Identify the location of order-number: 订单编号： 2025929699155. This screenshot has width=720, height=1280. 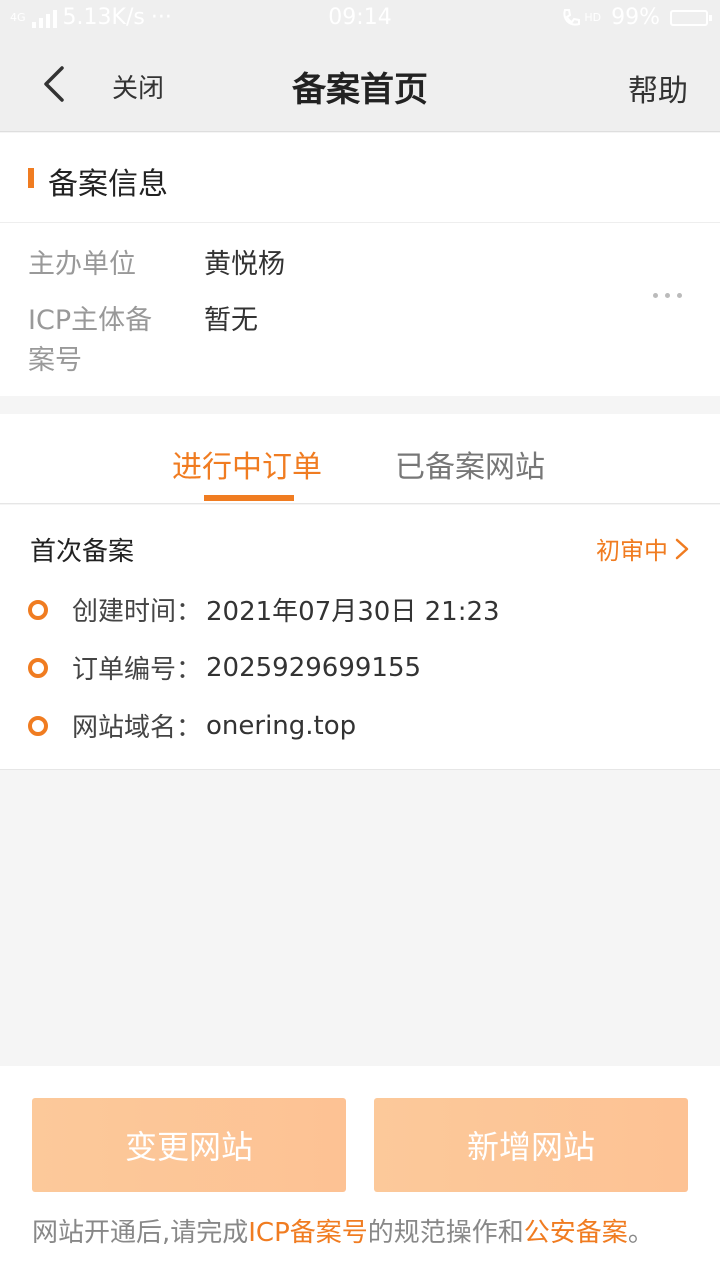
(224, 667).